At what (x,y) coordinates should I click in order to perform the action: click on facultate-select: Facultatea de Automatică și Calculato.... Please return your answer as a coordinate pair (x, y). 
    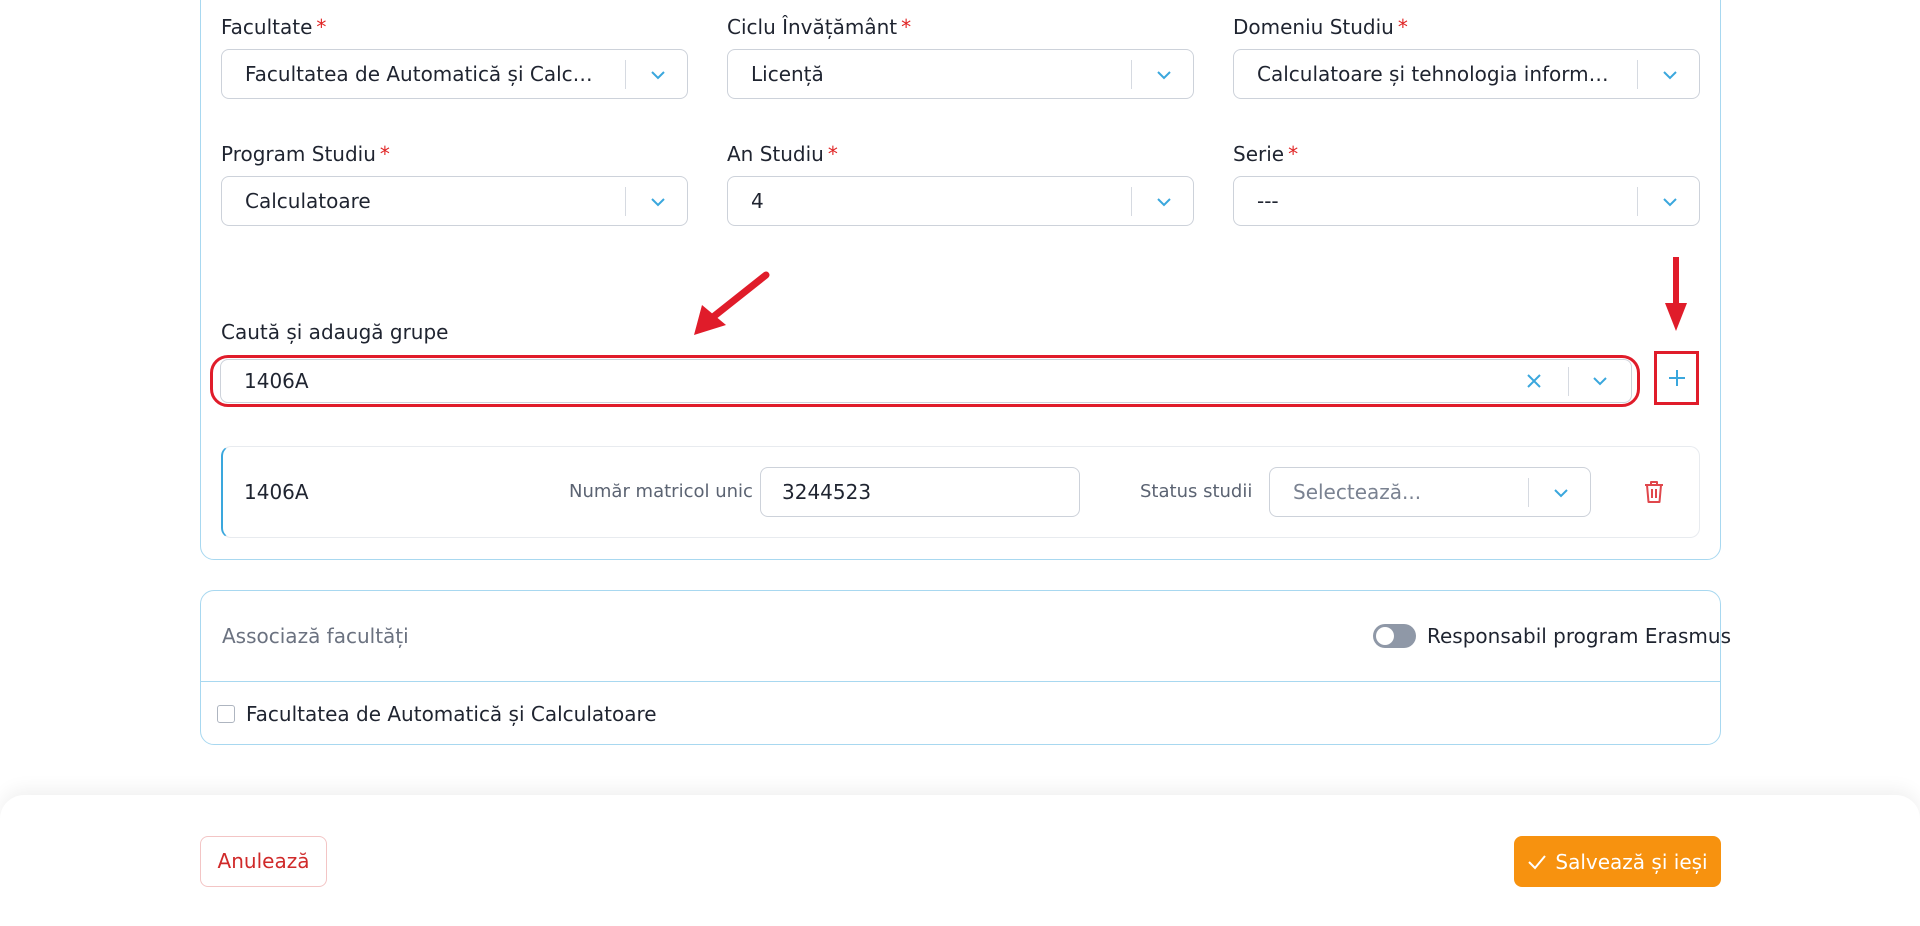
    Looking at the image, I should click on (454, 74).